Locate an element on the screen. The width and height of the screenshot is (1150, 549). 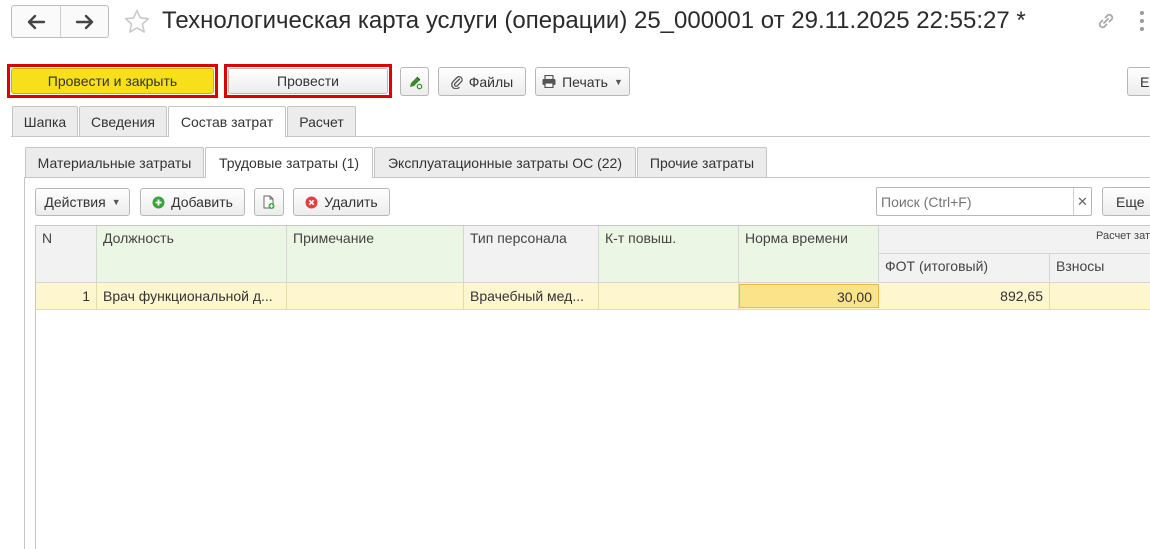
more-label: Еще is located at coordinates (1130, 201).